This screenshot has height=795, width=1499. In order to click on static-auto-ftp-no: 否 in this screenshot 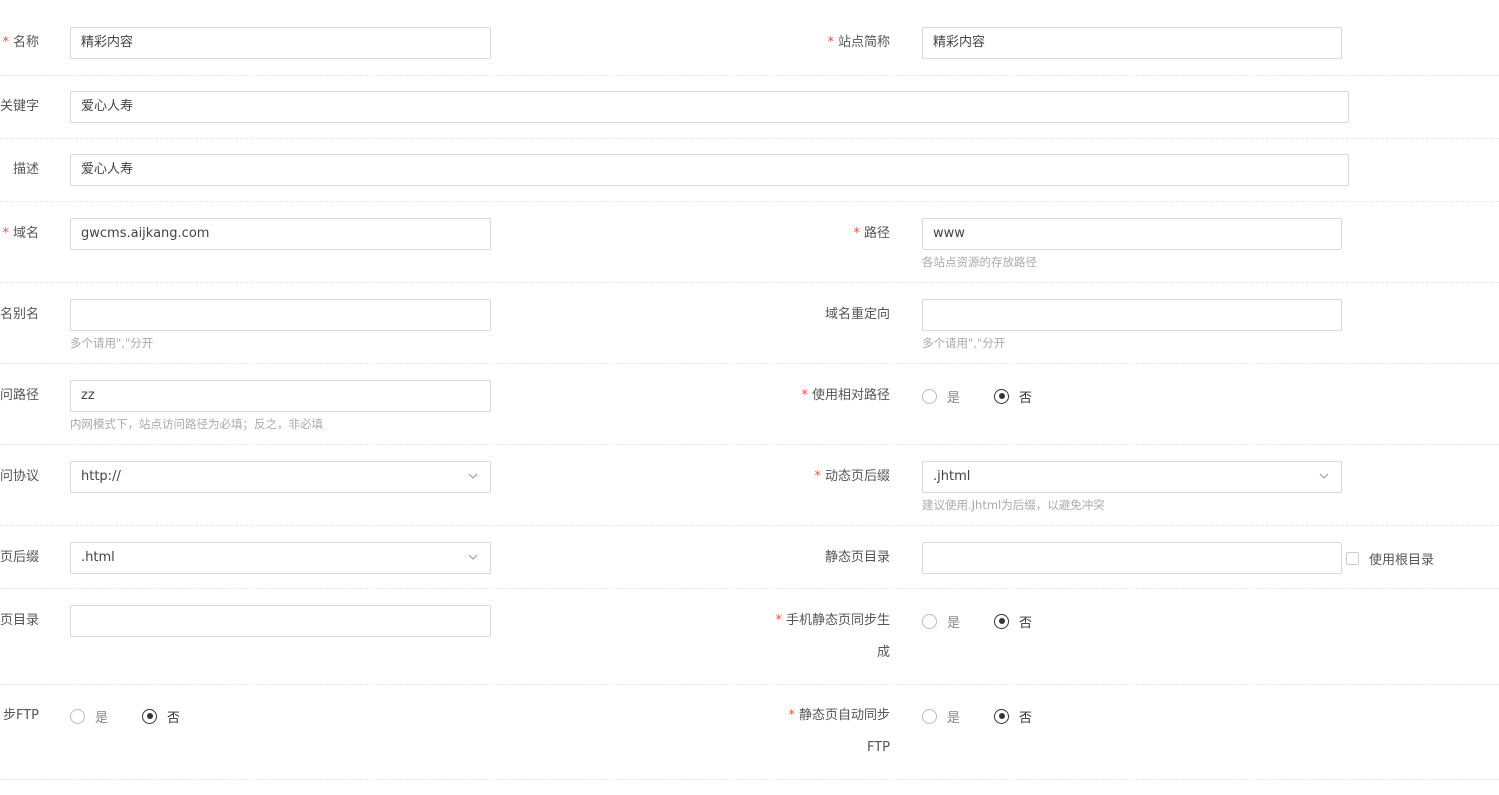, I will do `click(1013, 716)`.